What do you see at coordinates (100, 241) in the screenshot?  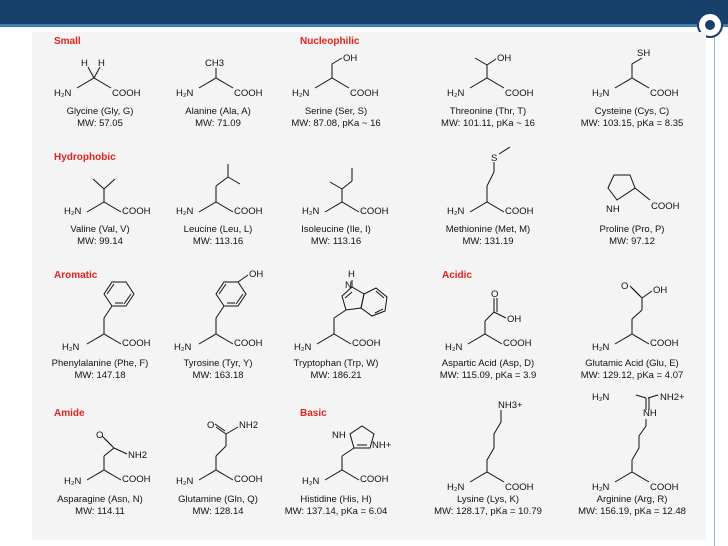 I see `mw-valine: MW: 99.14` at bounding box center [100, 241].